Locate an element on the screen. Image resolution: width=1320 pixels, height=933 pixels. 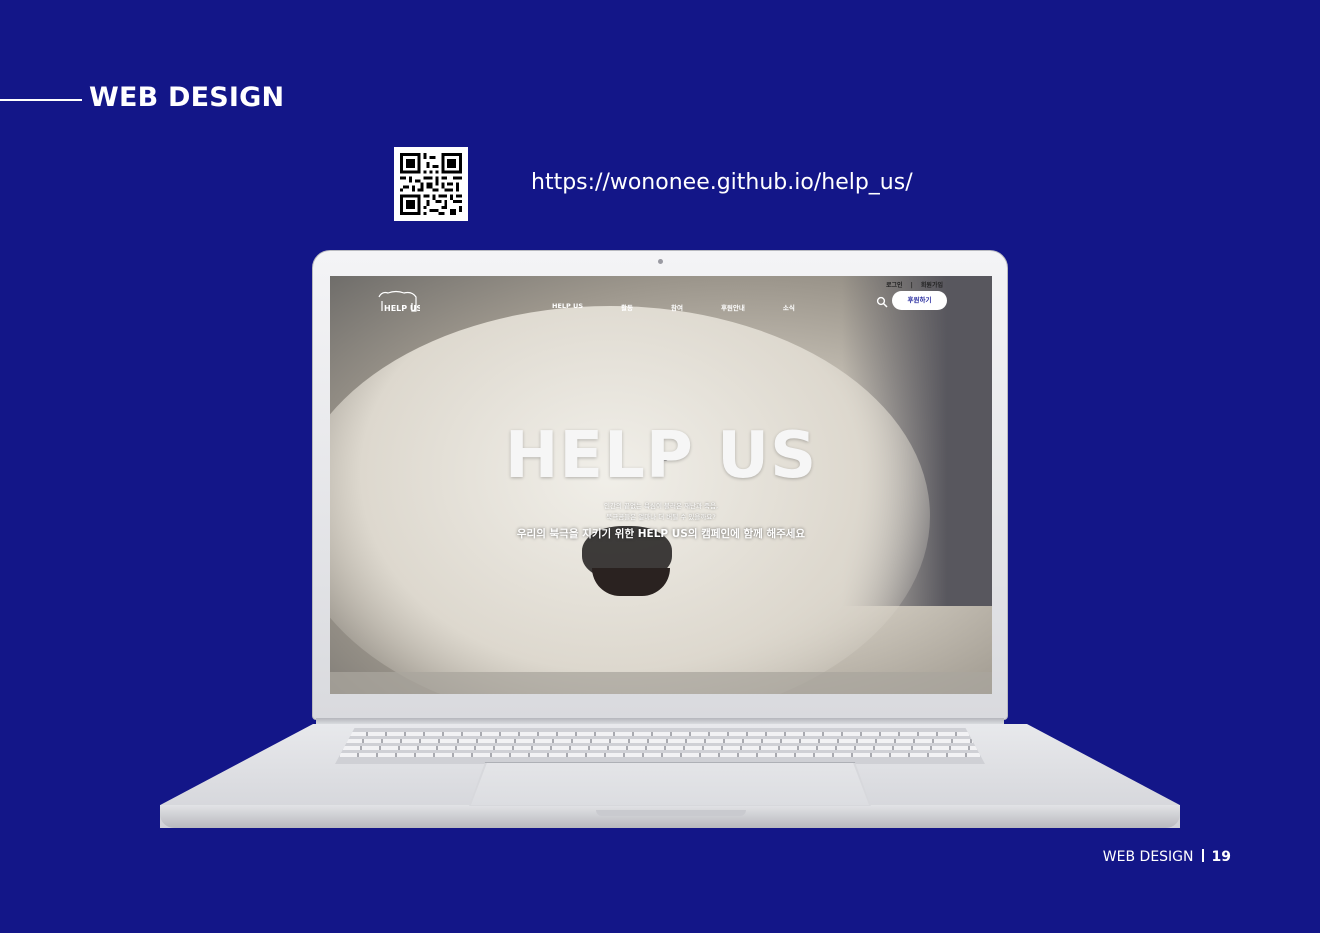
nav-item-activity: 활동 is located at coordinates (627, 307).